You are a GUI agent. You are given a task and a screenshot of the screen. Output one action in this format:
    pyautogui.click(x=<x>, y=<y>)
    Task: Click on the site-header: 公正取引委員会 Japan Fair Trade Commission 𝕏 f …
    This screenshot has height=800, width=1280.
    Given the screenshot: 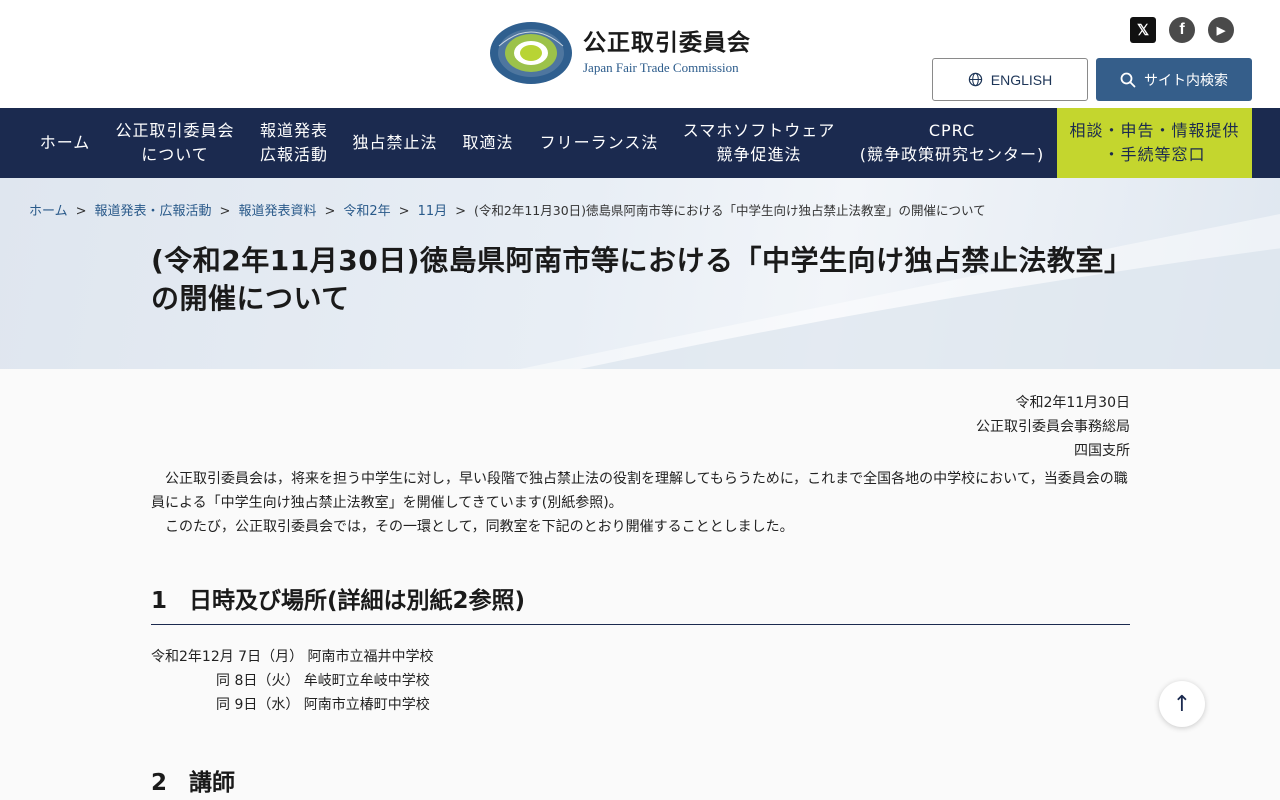 What is the action you would take?
    pyautogui.click(x=640, y=54)
    